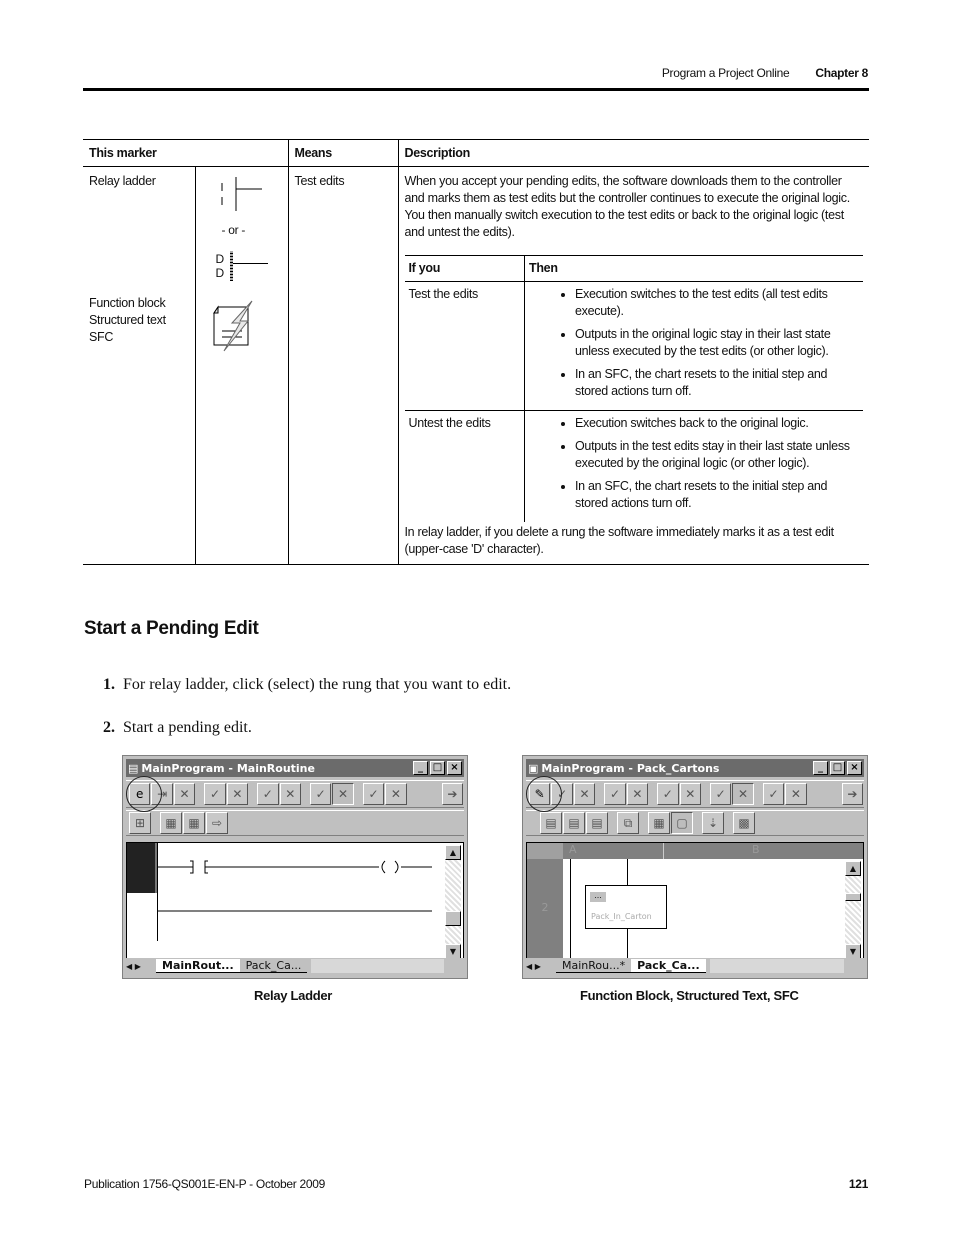  I want to click on highlight-circle, so click(544, 794).